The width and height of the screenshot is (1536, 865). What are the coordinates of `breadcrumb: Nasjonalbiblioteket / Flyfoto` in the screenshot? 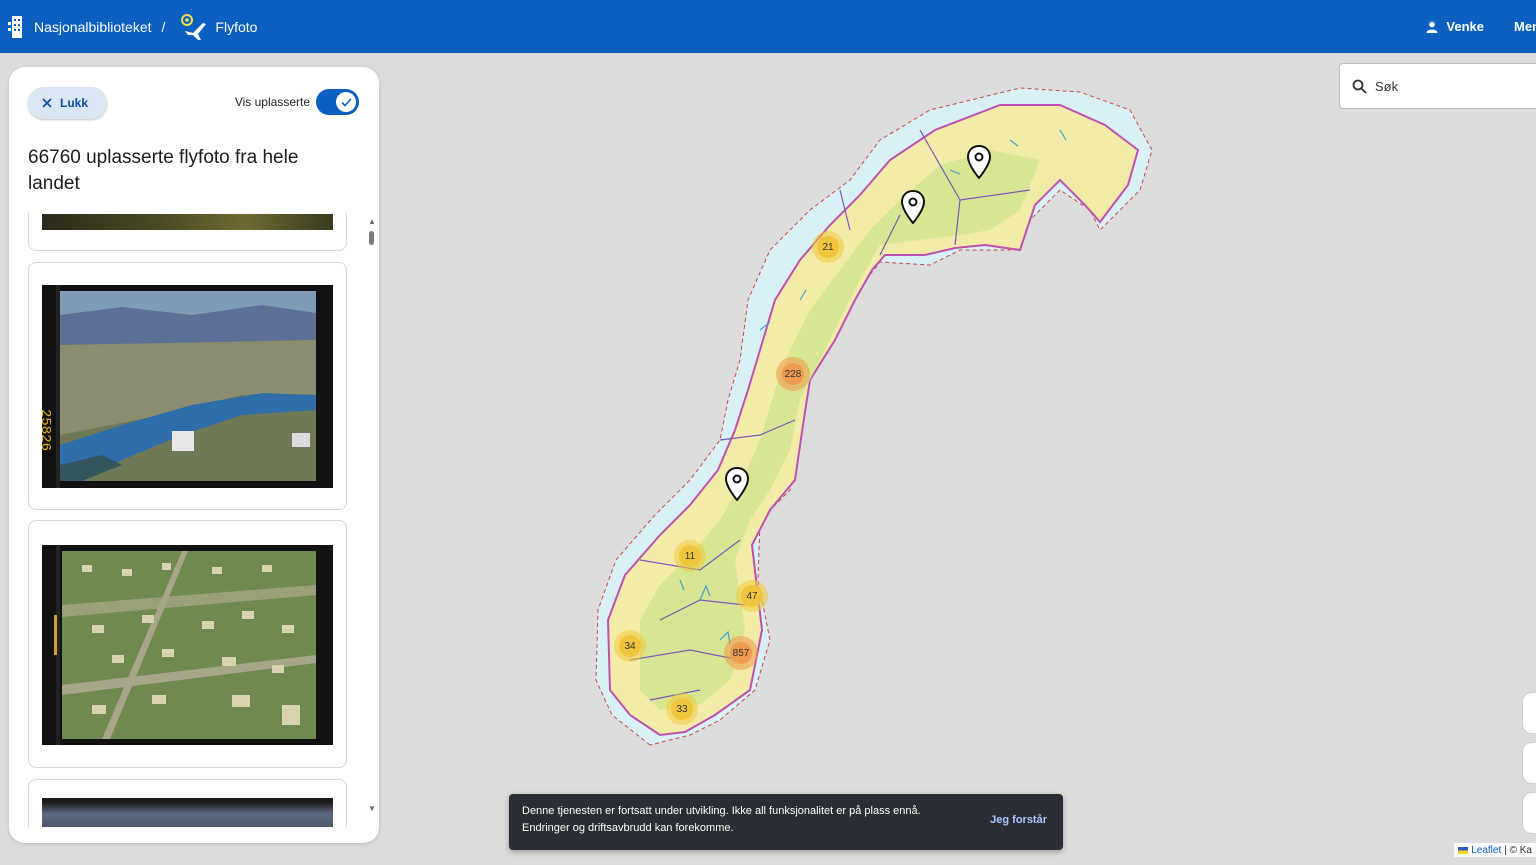 It's located at (132, 27).